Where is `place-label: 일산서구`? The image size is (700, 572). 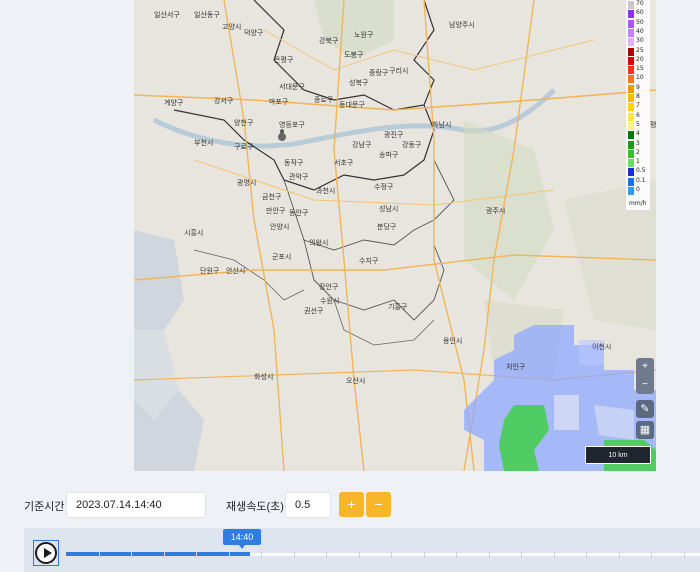 place-label: 일산서구 is located at coordinates (167, 15).